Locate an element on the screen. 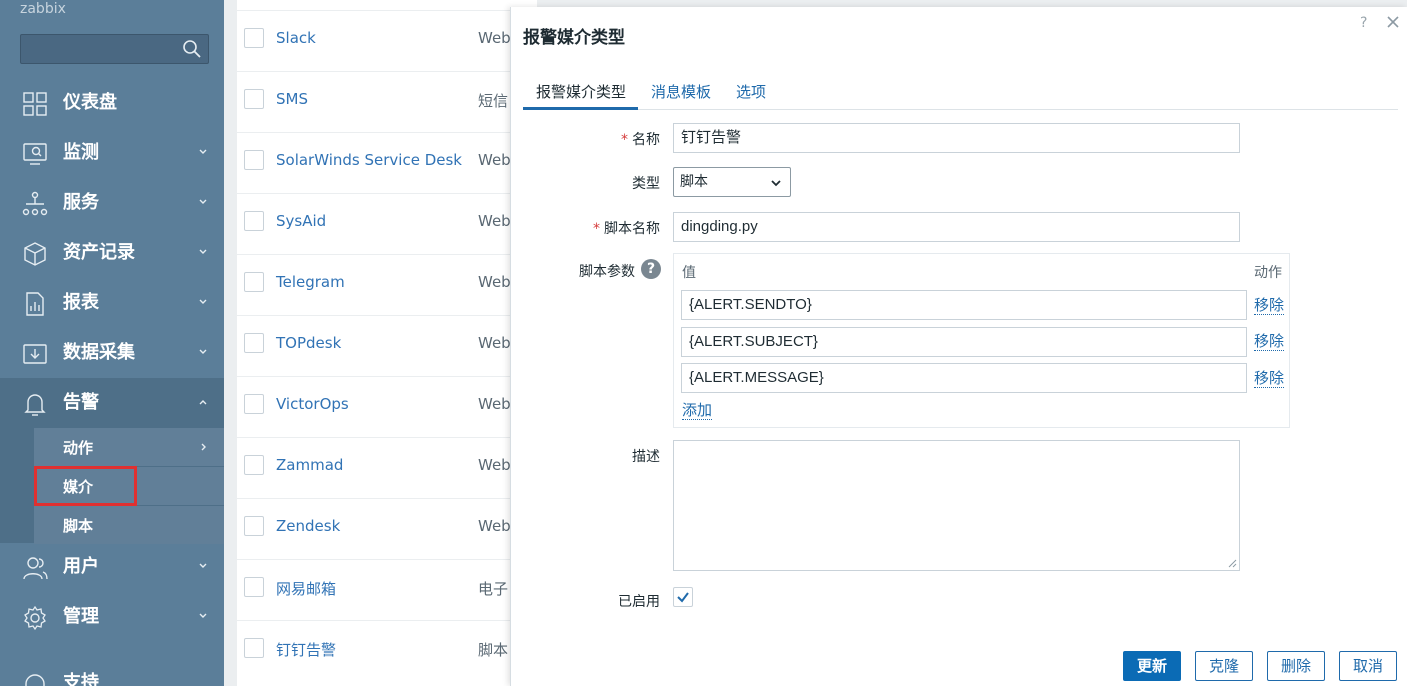 The image size is (1407, 686). cancel-button: 取消 is located at coordinates (1368, 666).